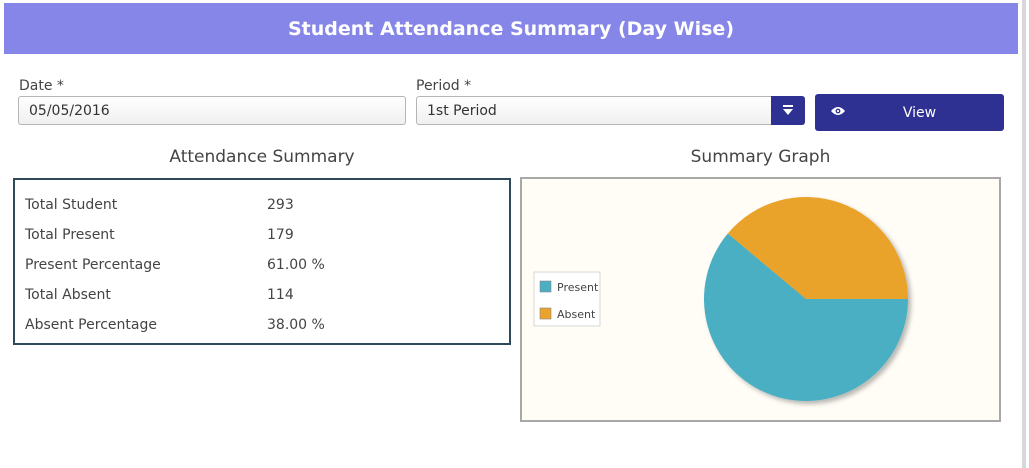  What do you see at coordinates (93, 265) in the screenshot?
I see `row-label: Present Percentage` at bounding box center [93, 265].